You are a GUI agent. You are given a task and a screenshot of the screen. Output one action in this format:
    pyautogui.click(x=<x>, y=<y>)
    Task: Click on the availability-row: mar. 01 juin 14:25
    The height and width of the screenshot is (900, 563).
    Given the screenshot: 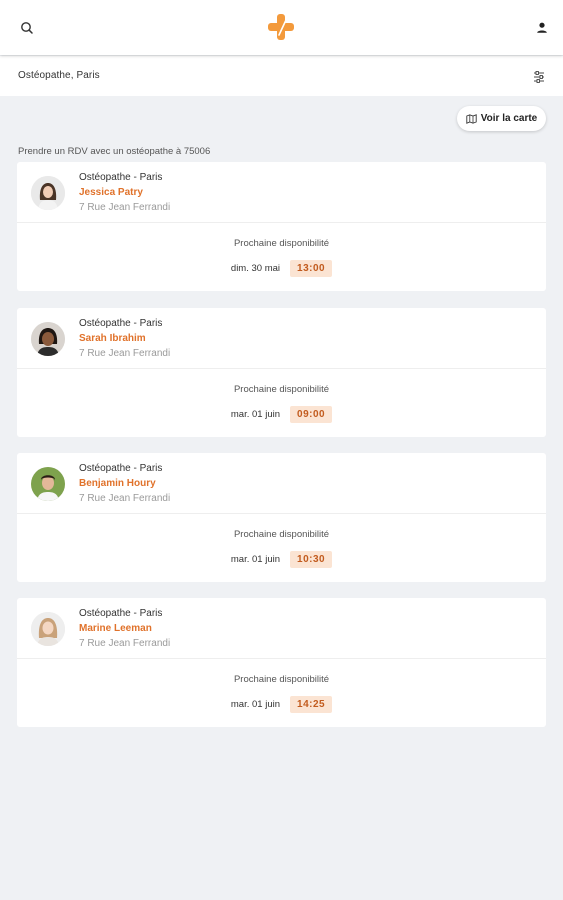 What is the action you would take?
    pyautogui.click(x=281, y=704)
    